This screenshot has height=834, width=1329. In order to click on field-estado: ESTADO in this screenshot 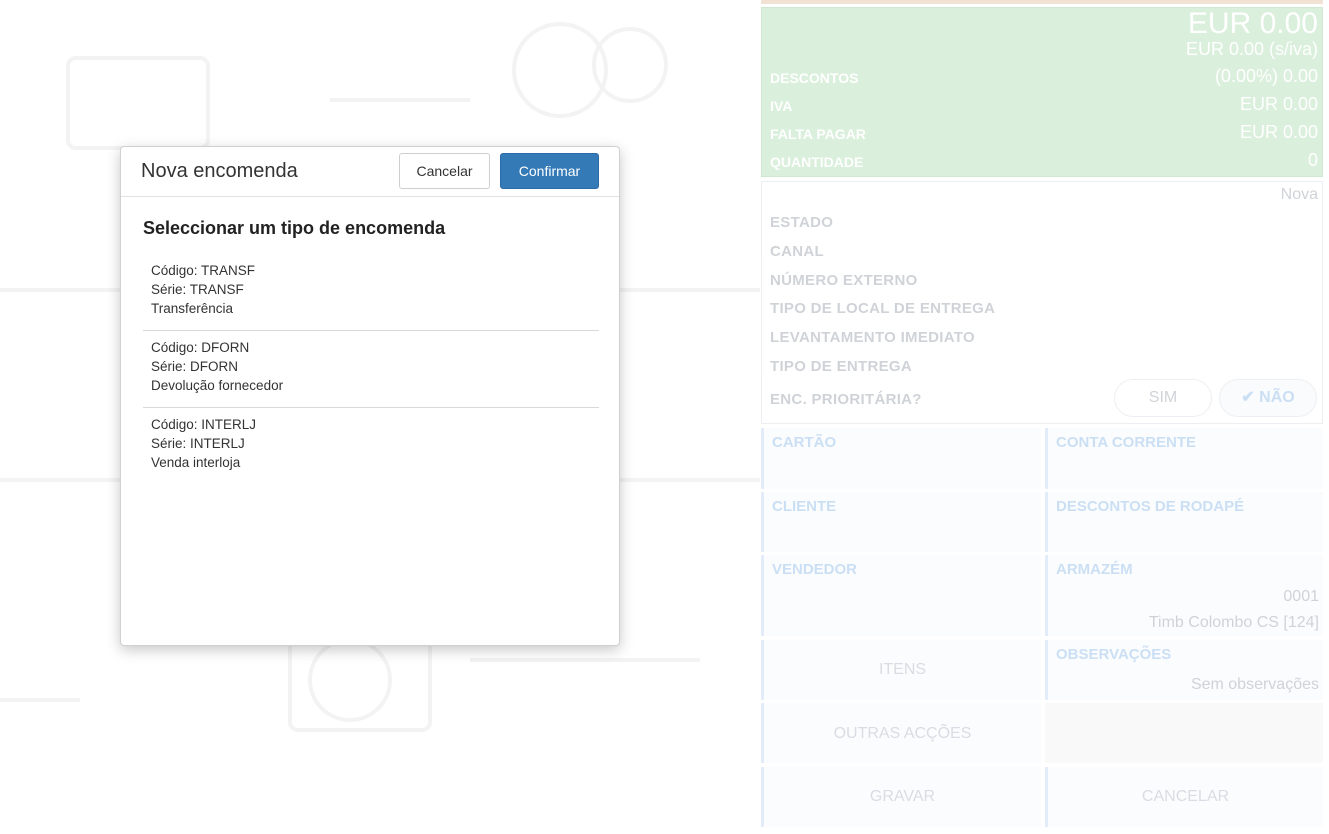, I will do `click(801, 222)`.